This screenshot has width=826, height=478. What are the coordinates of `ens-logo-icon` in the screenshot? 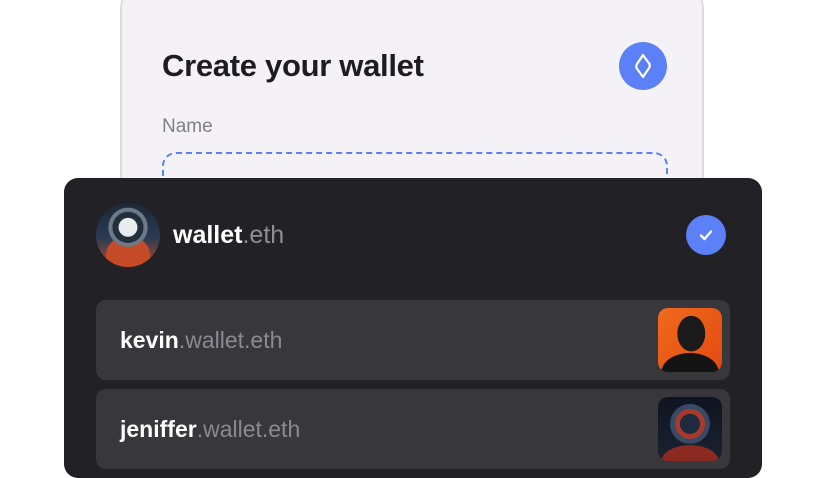 It's located at (643, 66).